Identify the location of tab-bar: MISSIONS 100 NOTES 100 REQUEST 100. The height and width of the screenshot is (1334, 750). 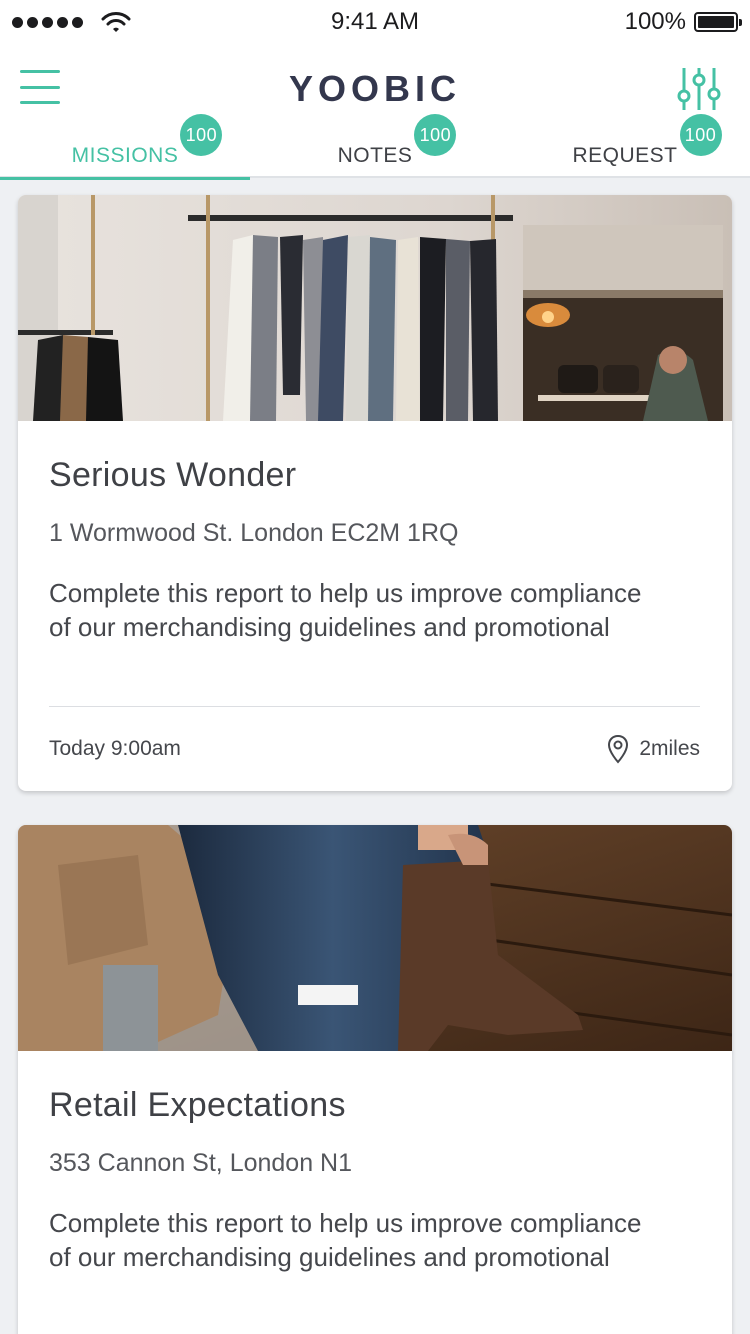
(375, 147).